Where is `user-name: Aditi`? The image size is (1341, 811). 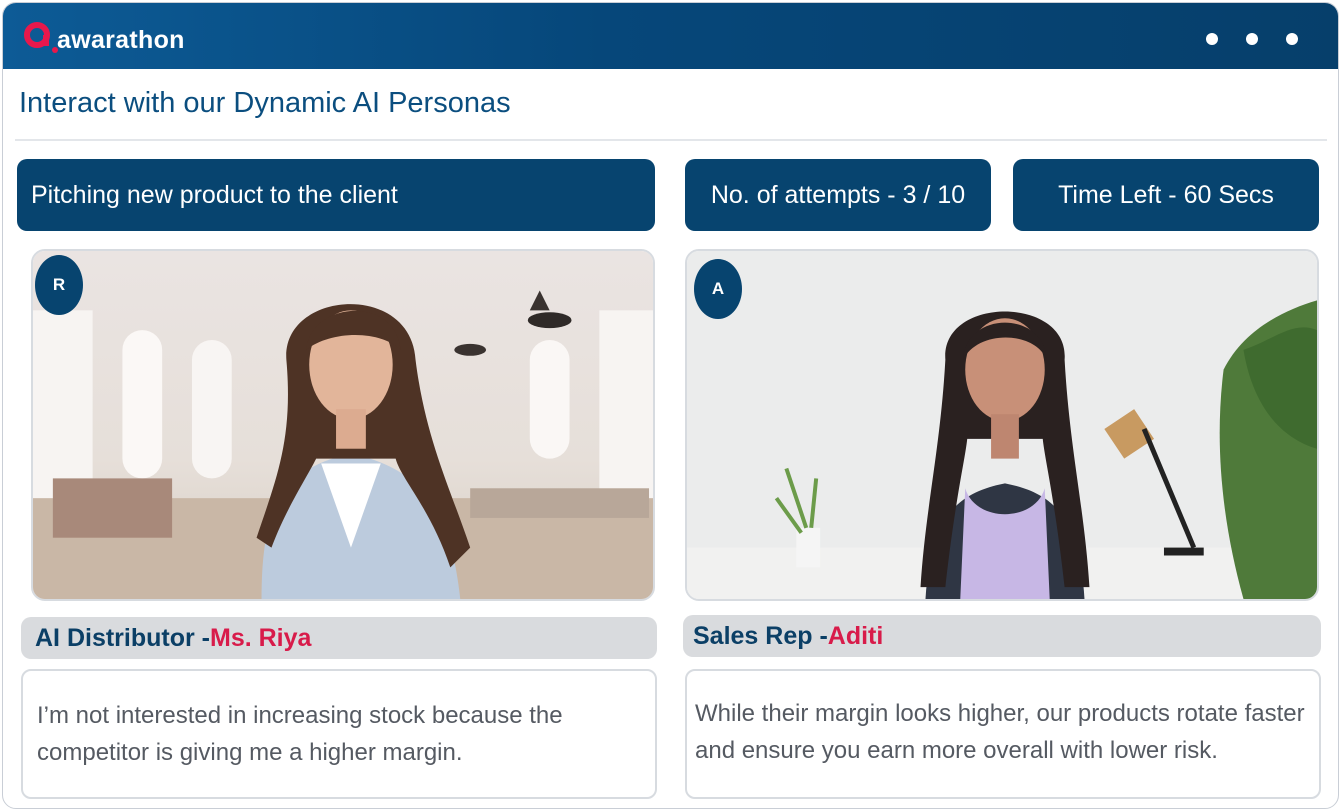
user-name: Aditi is located at coordinates (855, 635).